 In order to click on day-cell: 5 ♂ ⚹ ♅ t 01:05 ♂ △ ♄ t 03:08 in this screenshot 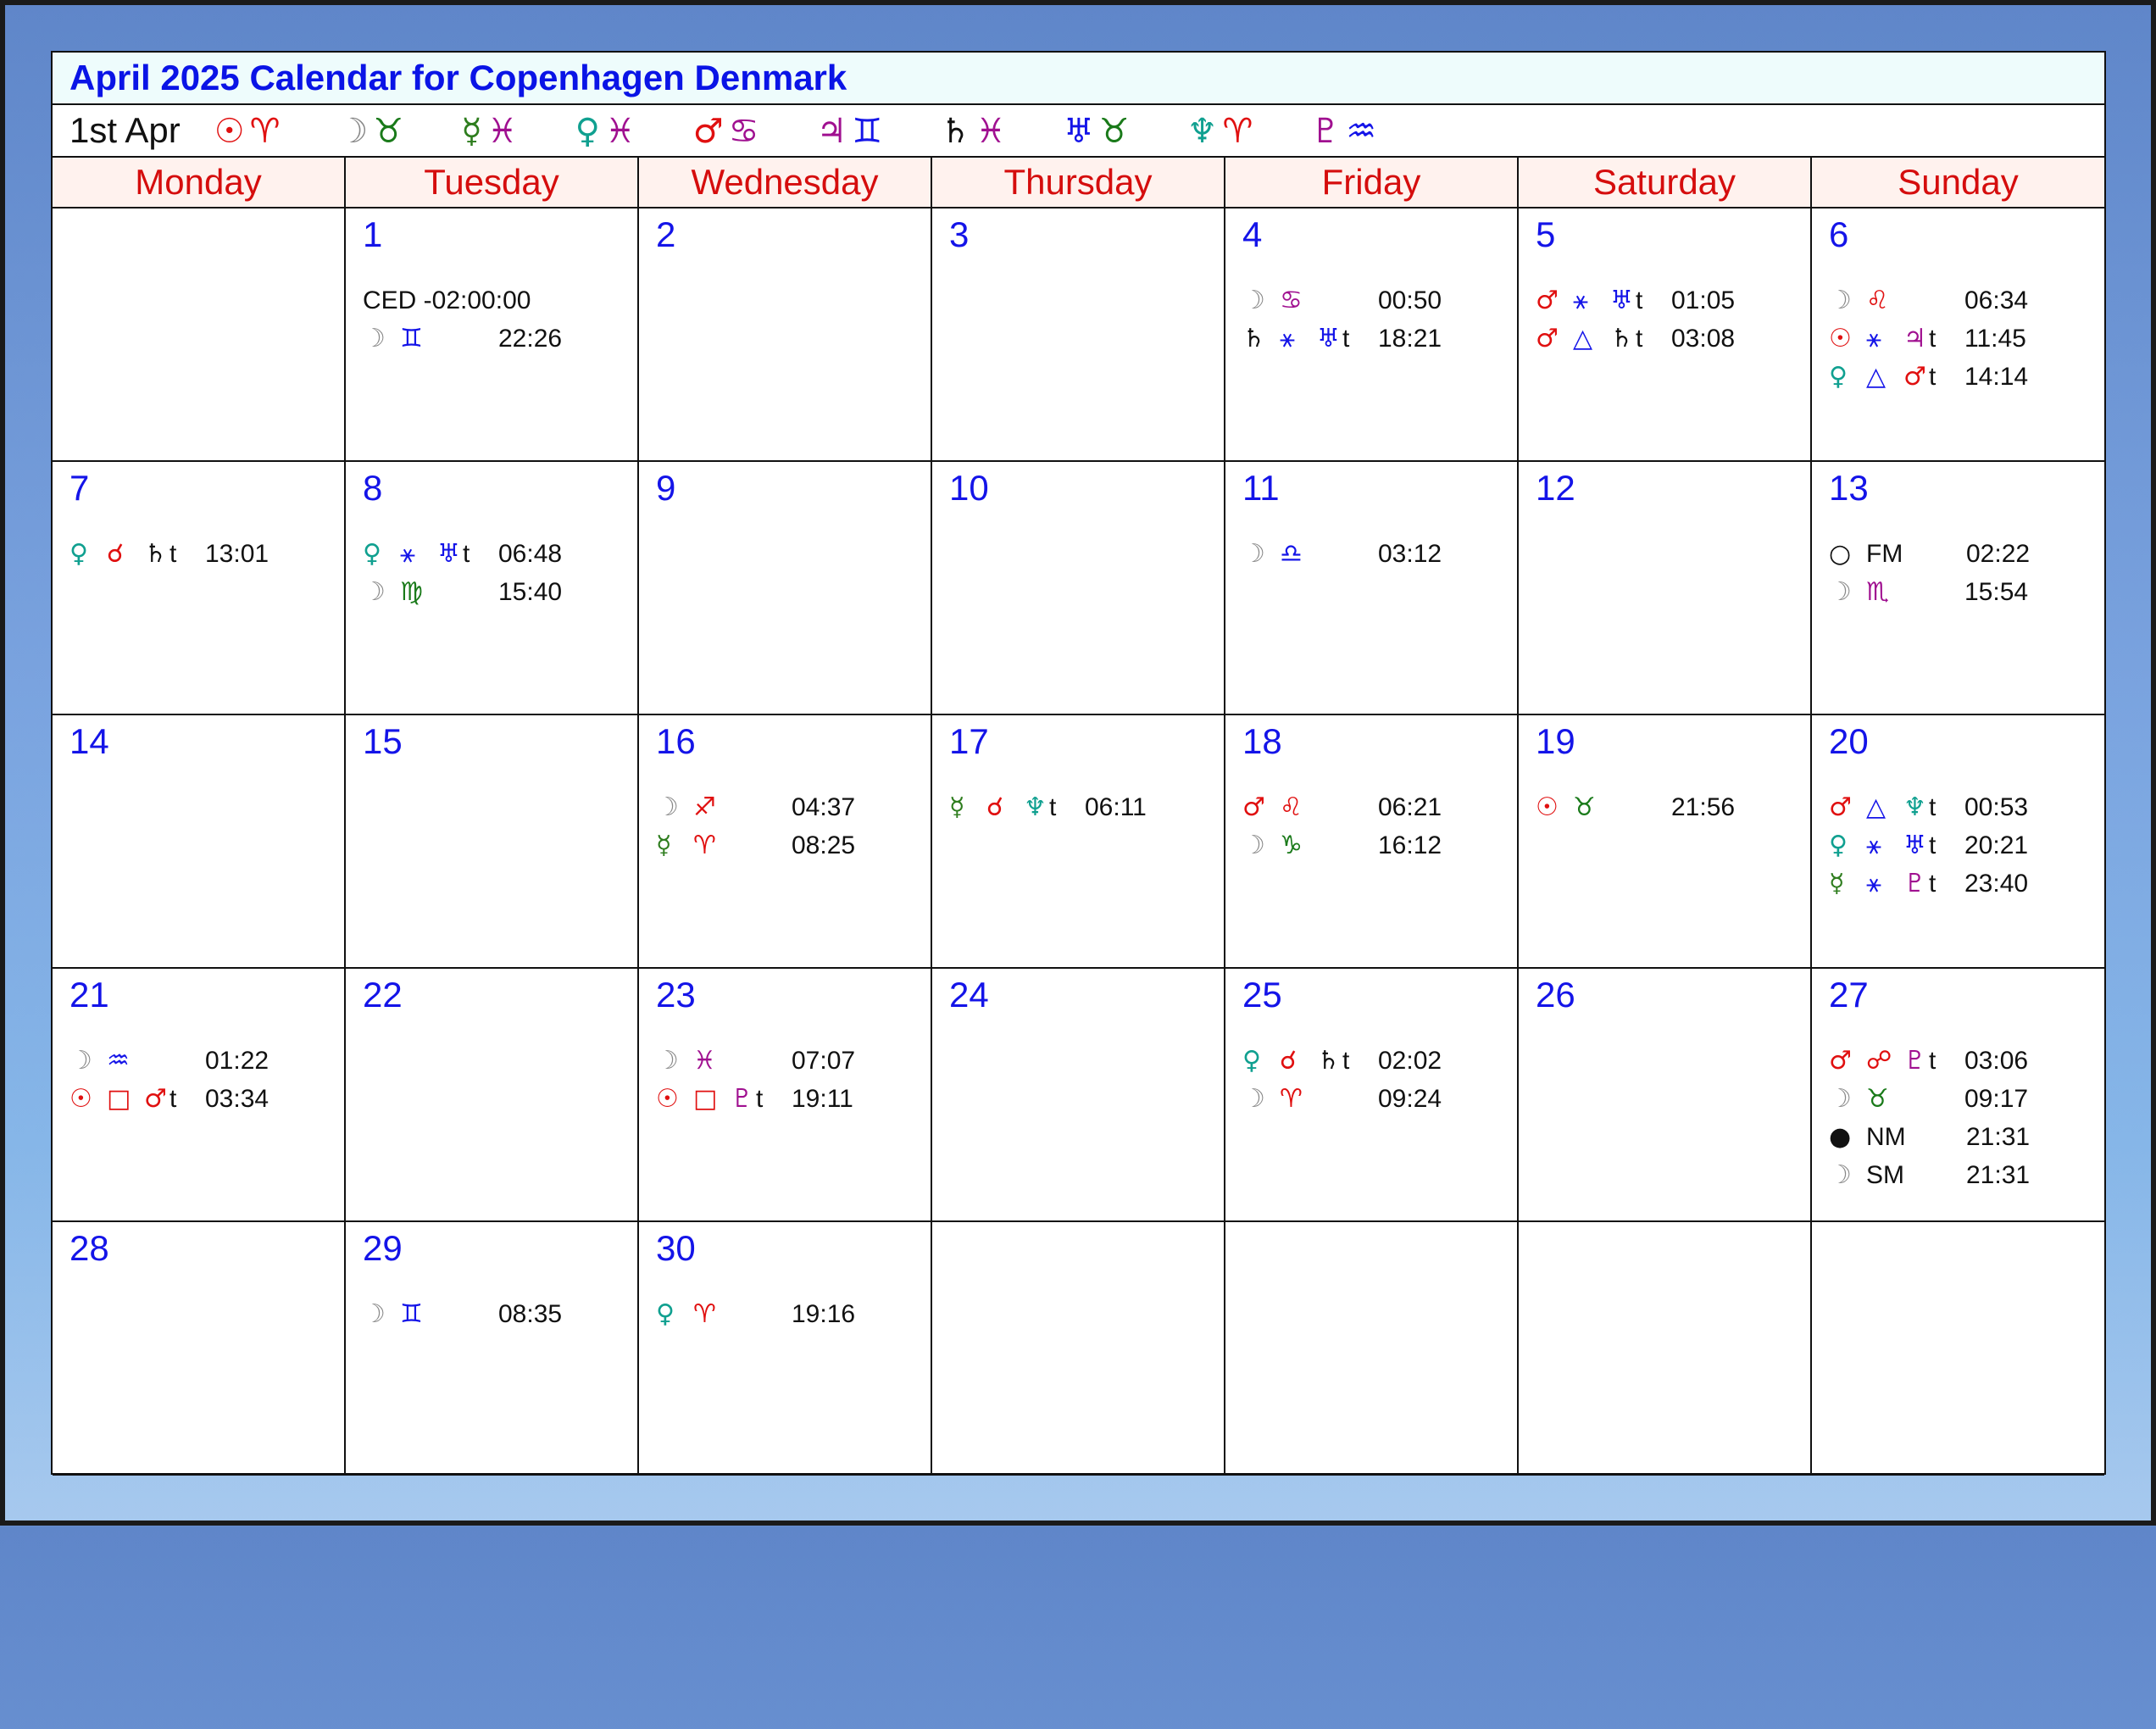, I will do `click(1665, 335)`.